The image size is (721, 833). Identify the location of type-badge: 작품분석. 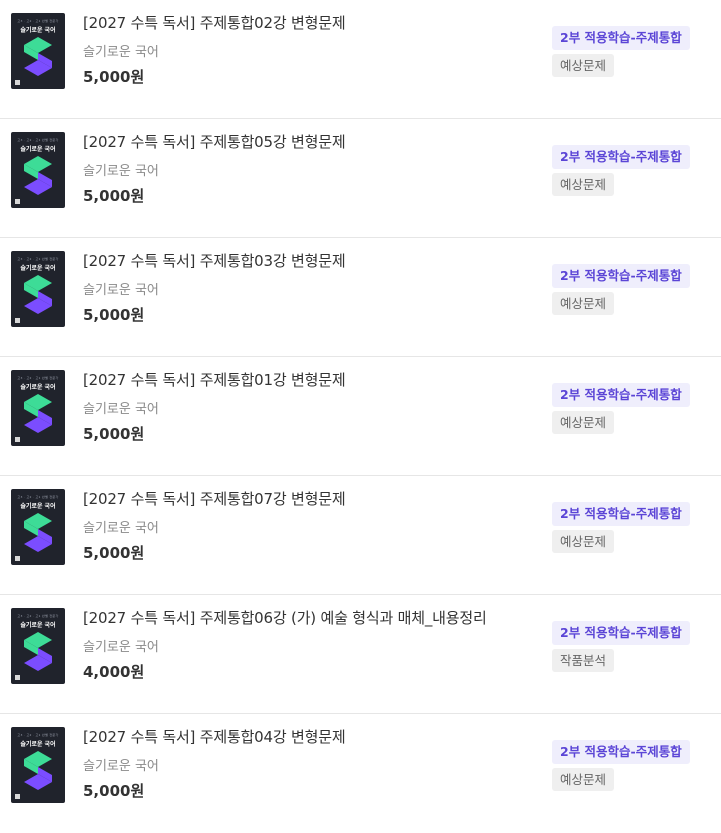
(583, 660).